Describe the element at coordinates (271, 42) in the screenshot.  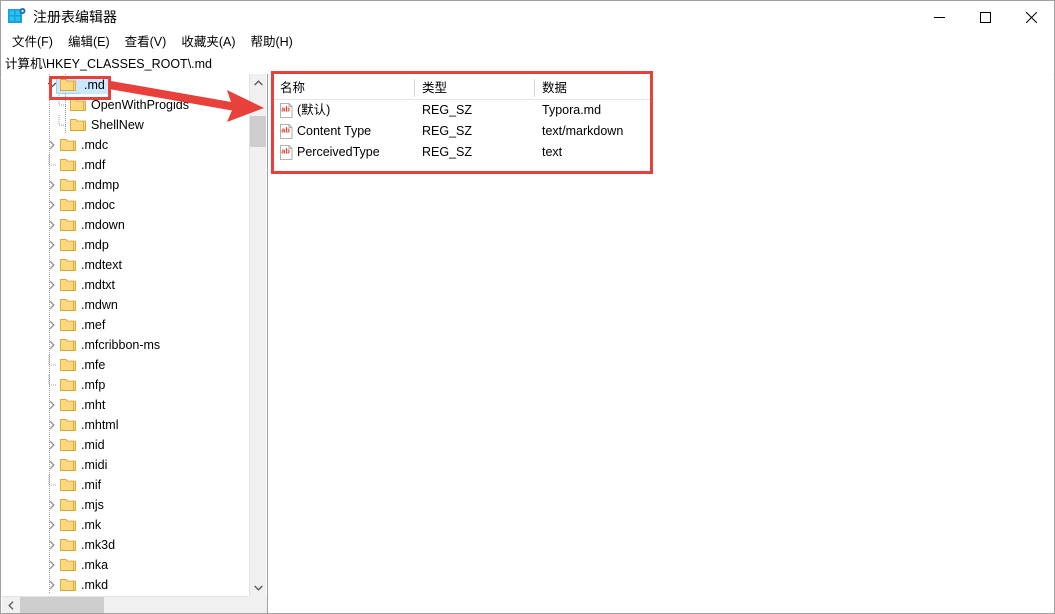
I see `menu-help: 帮助(H)` at that location.